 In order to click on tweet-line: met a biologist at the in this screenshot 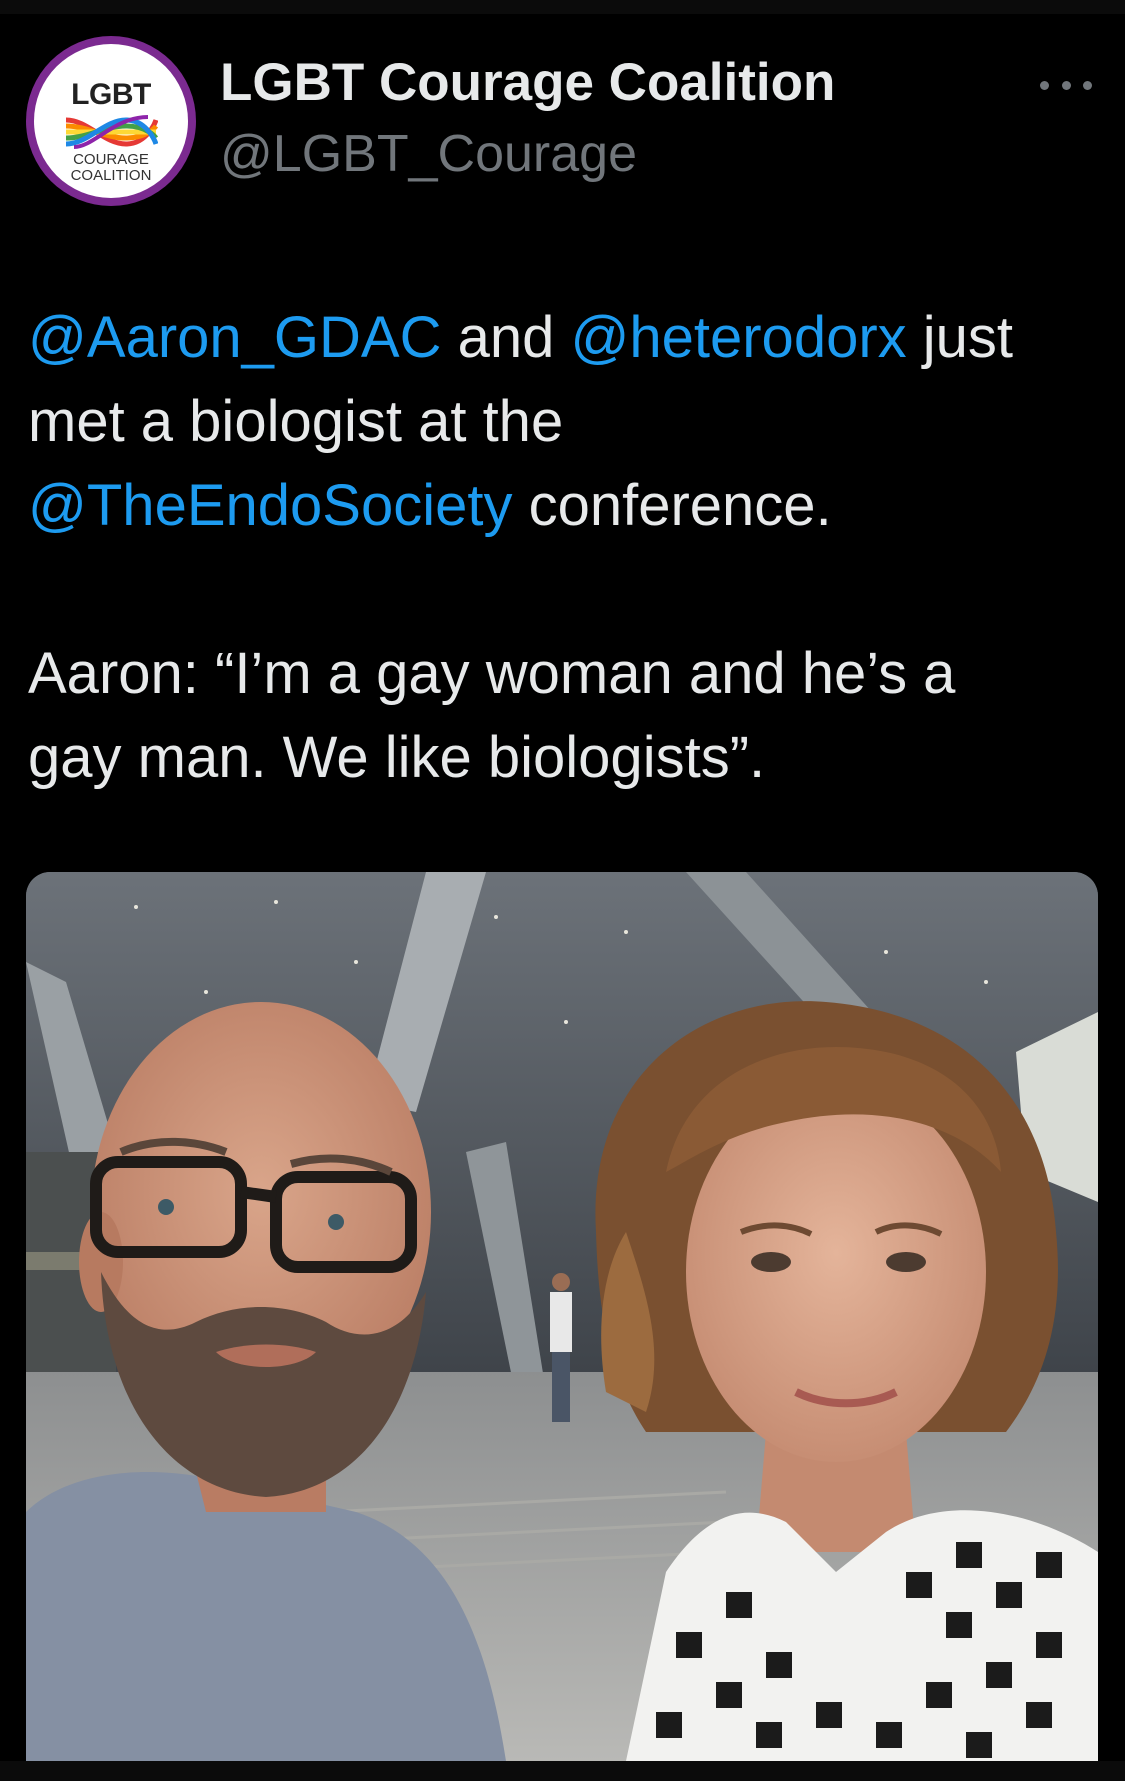, I will do `click(296, 421)`.